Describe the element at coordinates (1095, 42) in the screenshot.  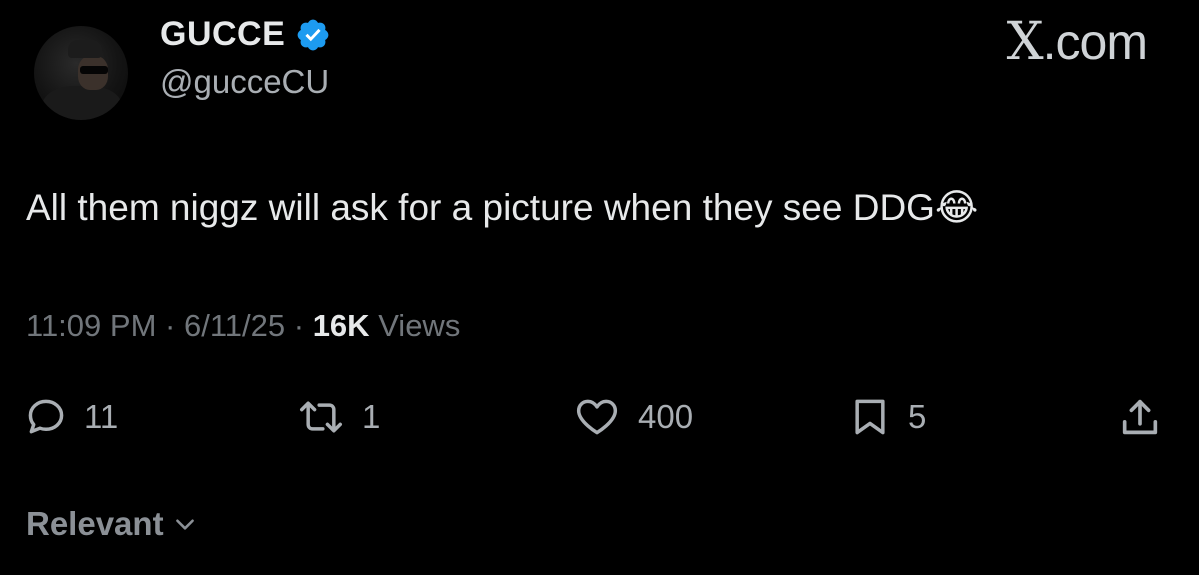
I see `brand-domain: .com` at that location.